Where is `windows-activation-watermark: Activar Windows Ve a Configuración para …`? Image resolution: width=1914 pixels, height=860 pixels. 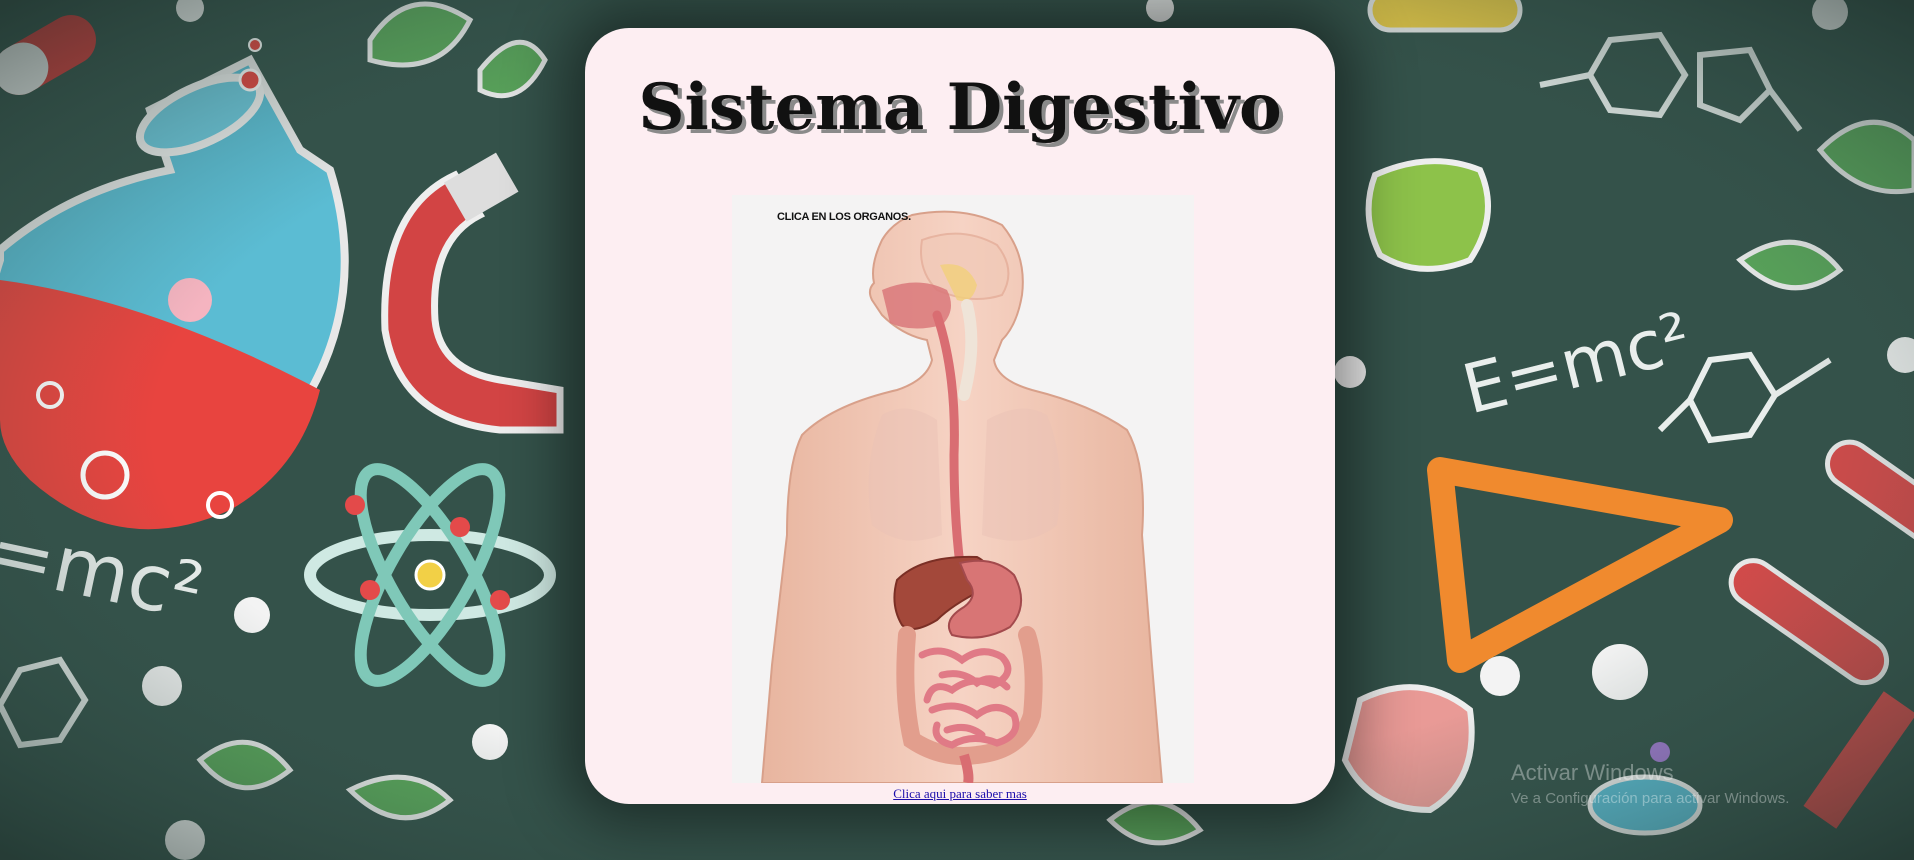
windows-activation-watermark: Activar Windows Ve a Configuración para … is located at coordinates (1650, 783).